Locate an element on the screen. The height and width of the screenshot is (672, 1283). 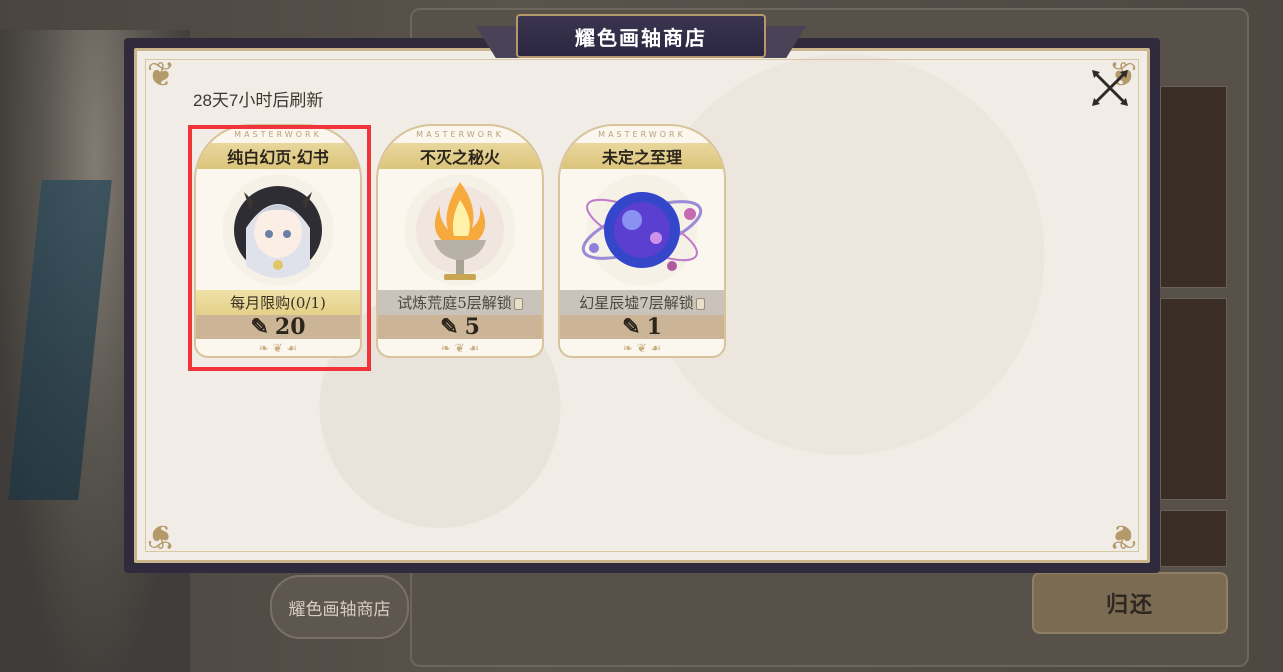
close-button is located at coordinates (1110, 88).